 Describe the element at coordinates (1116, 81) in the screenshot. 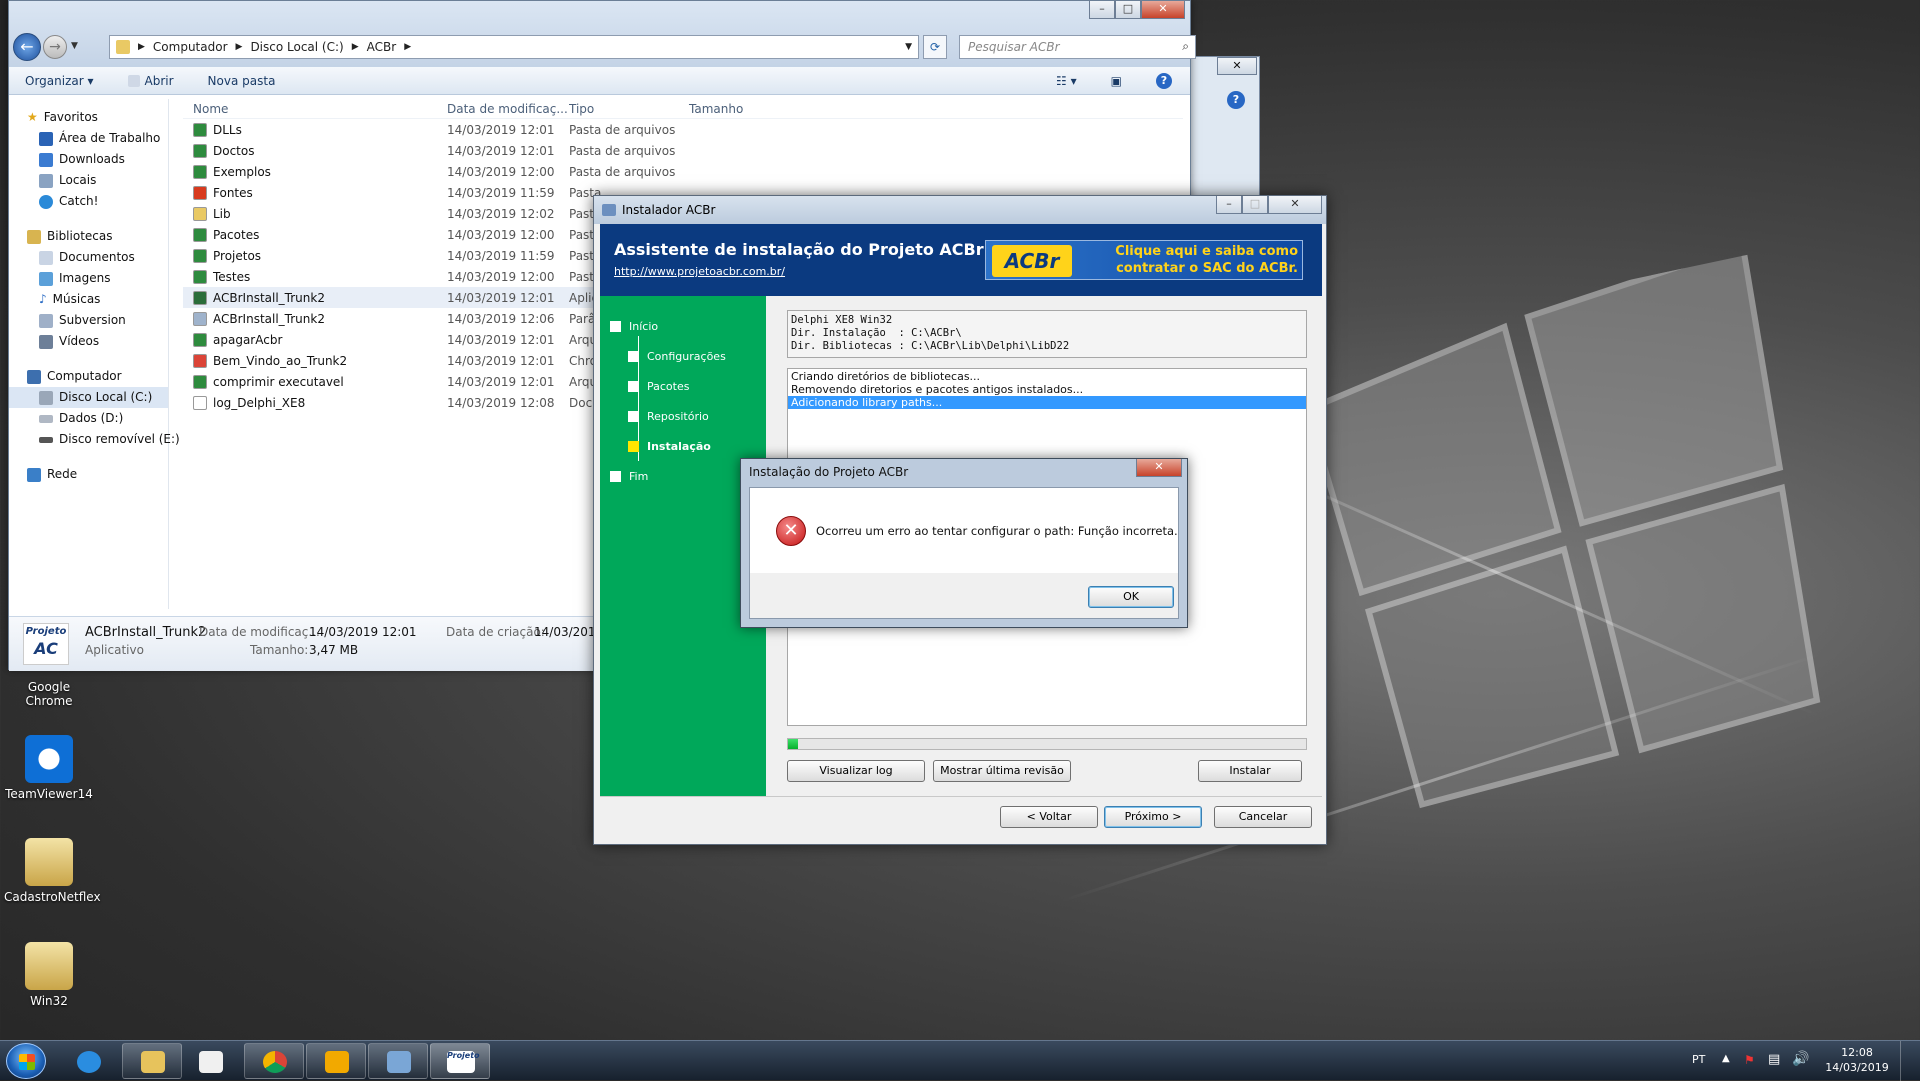

I see `preview-pane-icon: ▣` at that location.